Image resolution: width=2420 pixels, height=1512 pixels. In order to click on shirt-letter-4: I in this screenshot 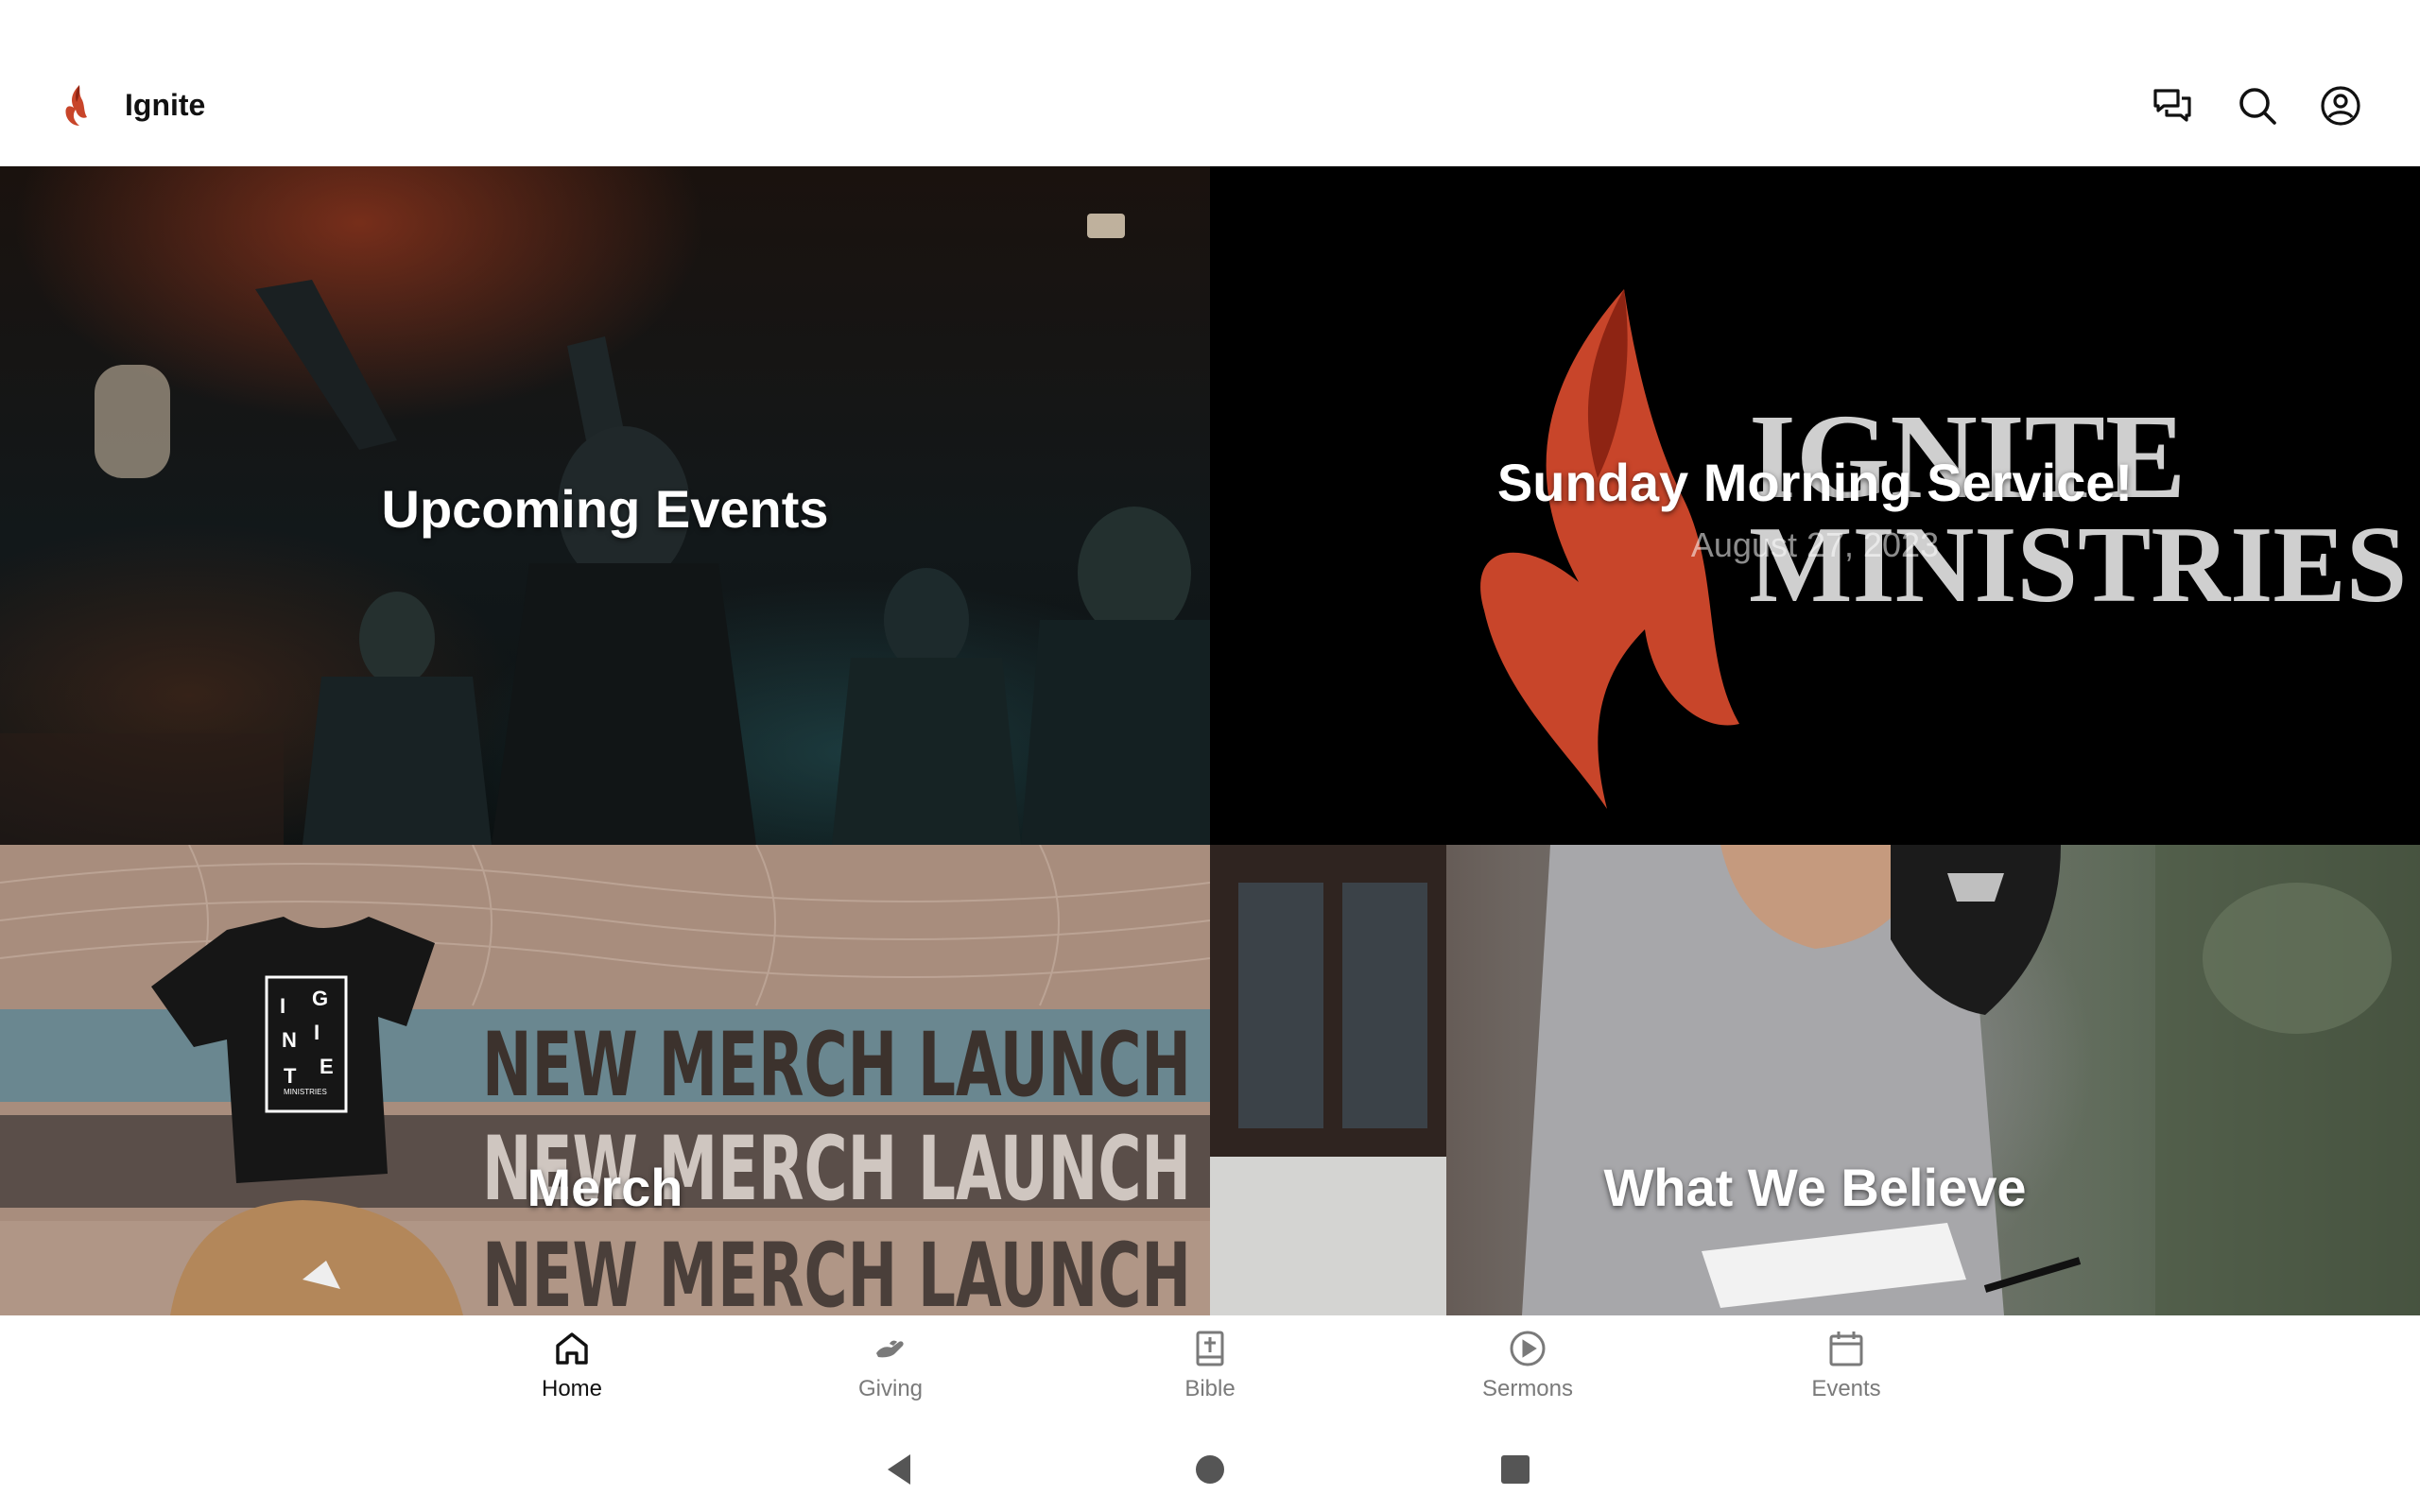, I will do `click(317, 1032)`.